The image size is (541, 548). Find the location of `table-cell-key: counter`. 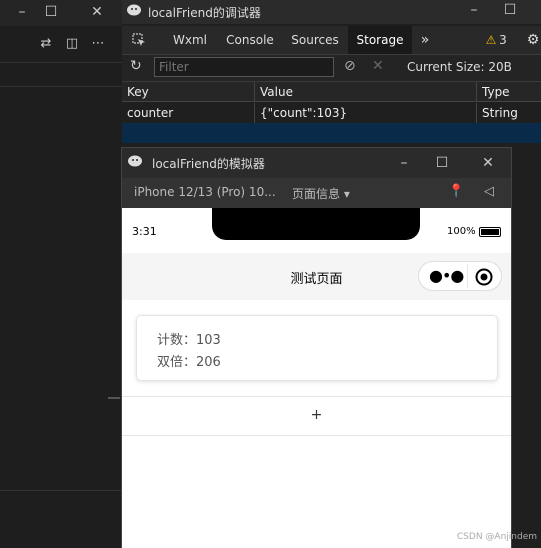

table-cell-key: counter is located at coordinates (188, 113).